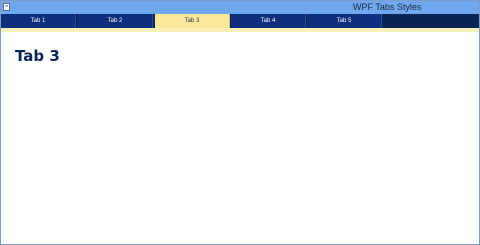 The width and height of the screenshot is (480, 245). What do you see at coordinates (37, 56) in the screenshot?
I see `tab-content-heading: Tab 3` at bounding box center [37, 56].